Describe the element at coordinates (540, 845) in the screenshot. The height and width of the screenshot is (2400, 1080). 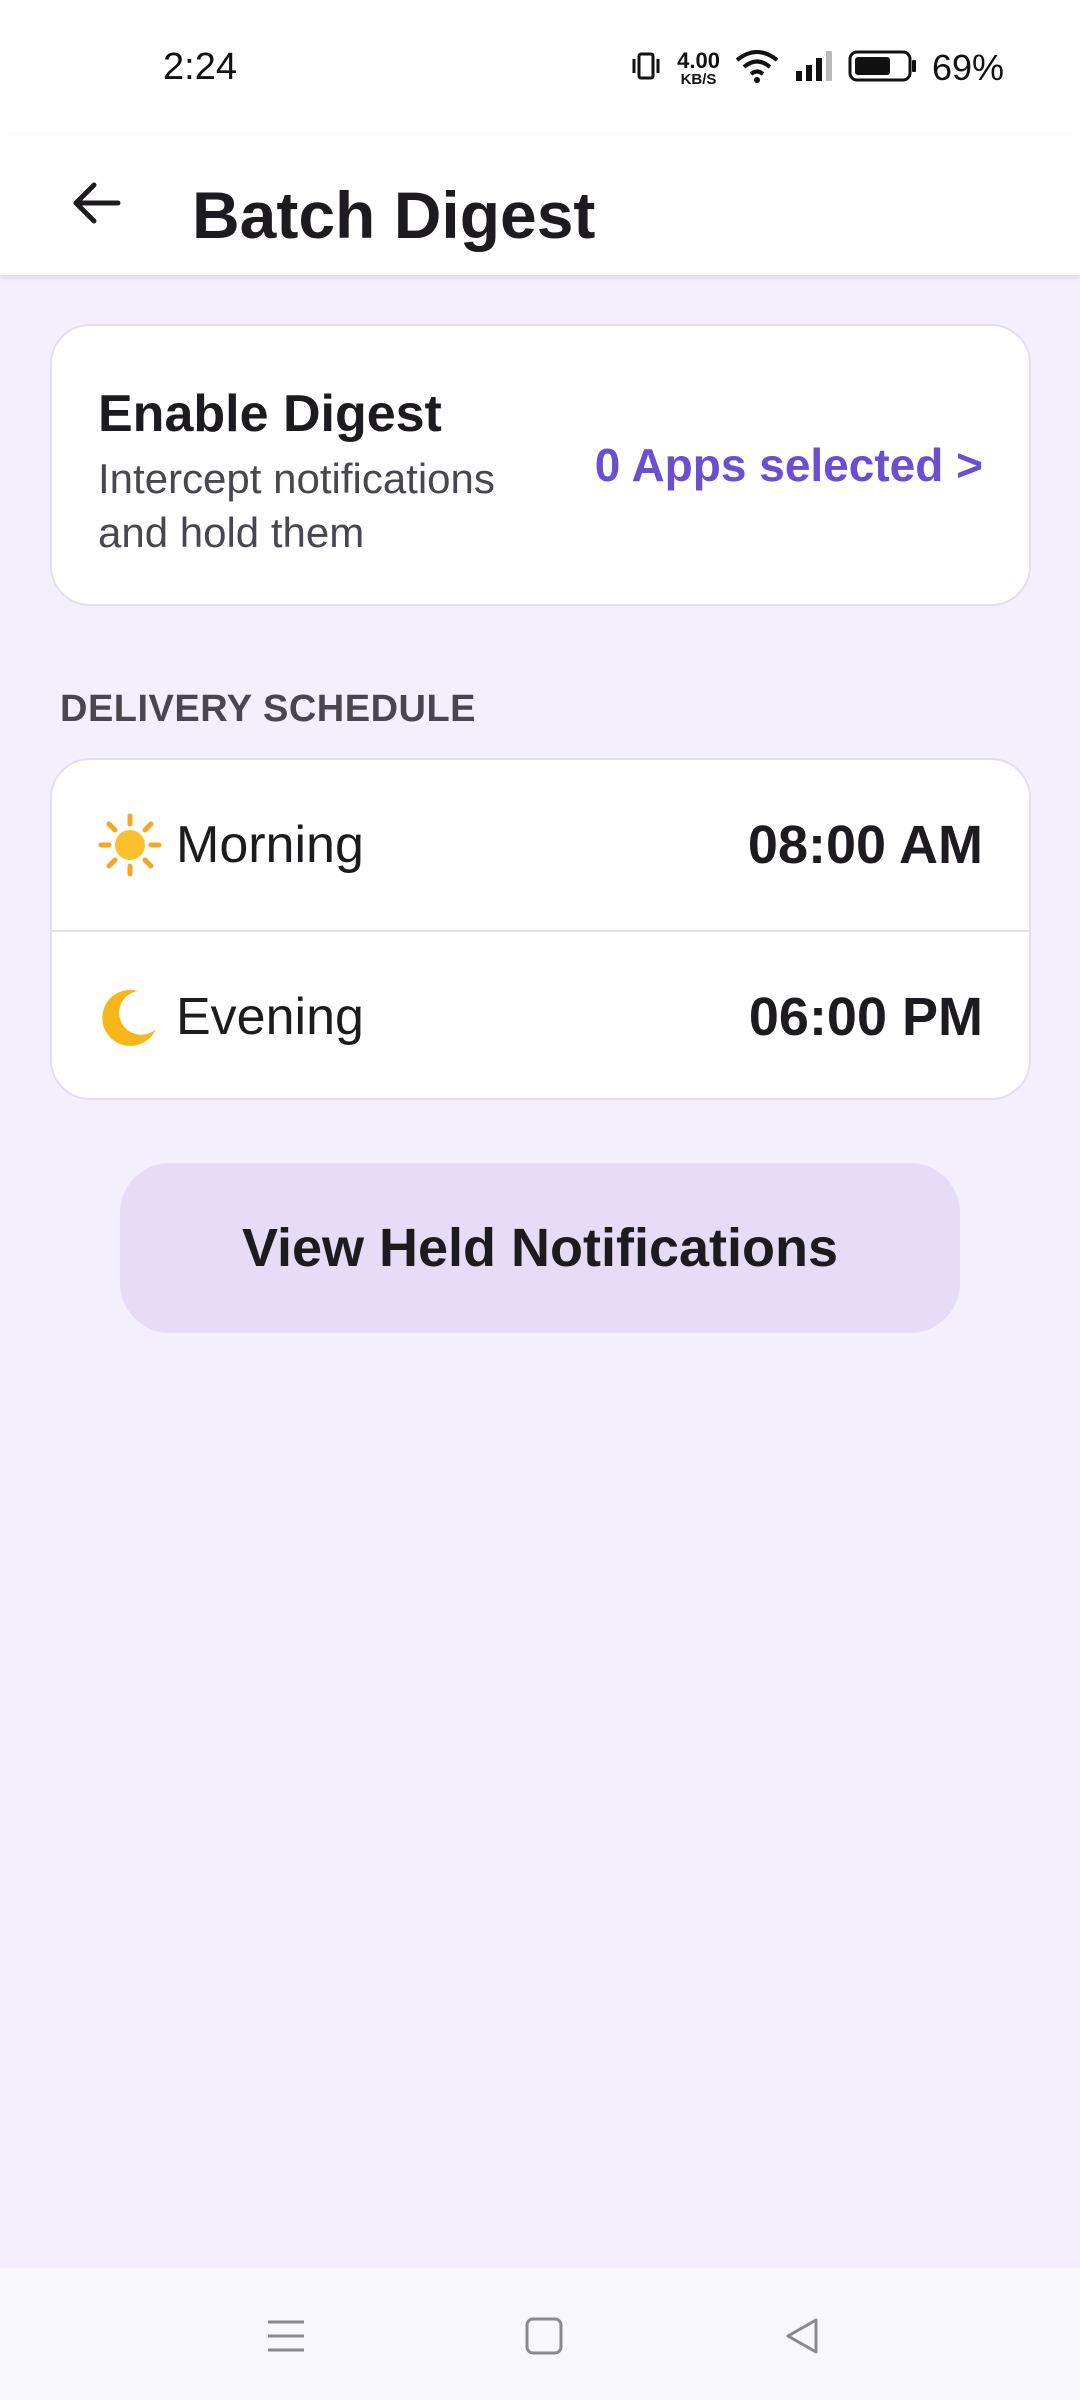
I see `schedule-row-morning: Morning 08:00 AM` at that location.